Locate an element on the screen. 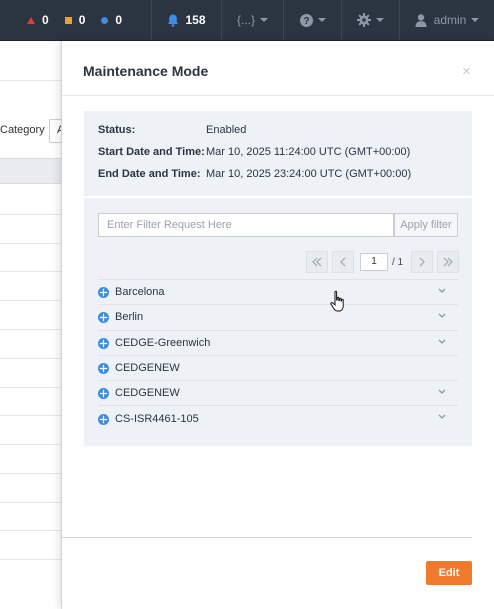 The image size is (494, 609). last-page-button is located at coordinates (448, 262).